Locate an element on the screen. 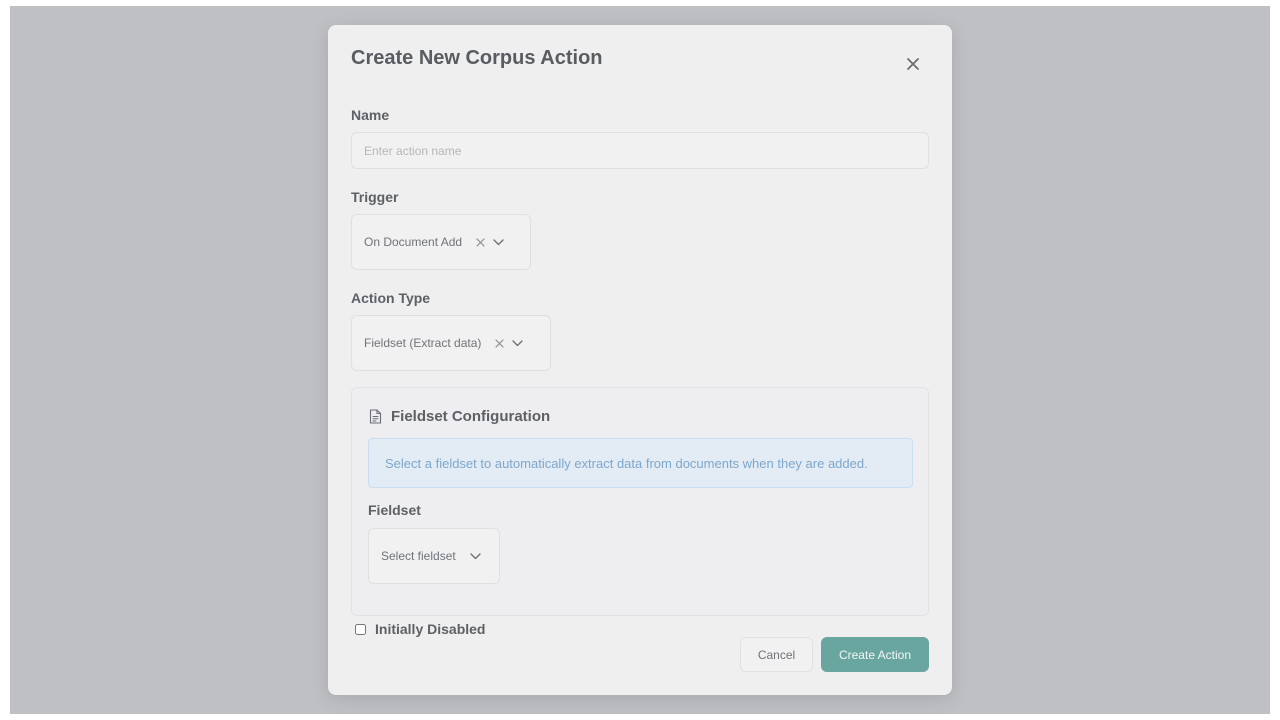 The image size is (1280, 720). fieldset-placeholder: Select fieldset is located at coordinates (418, 556).